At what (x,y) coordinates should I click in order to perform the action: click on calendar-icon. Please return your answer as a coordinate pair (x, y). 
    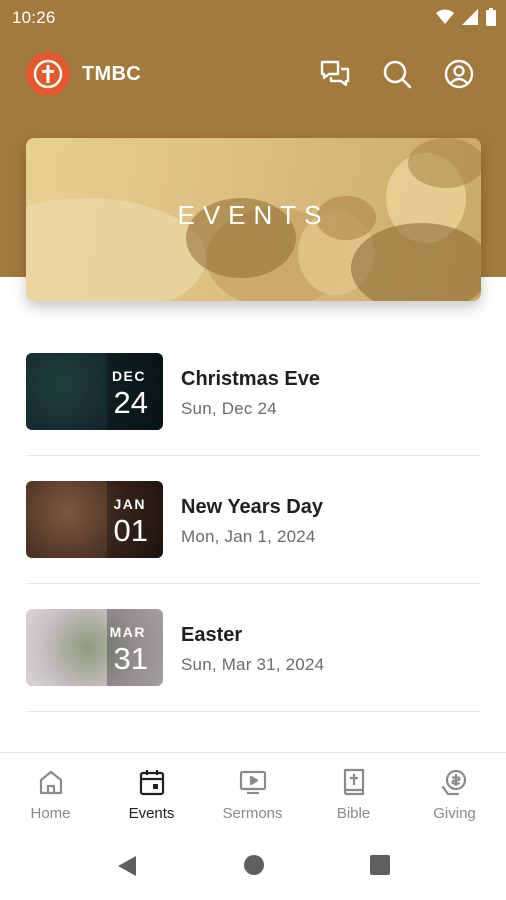
    Looking at the image, I should click on (151, 783).